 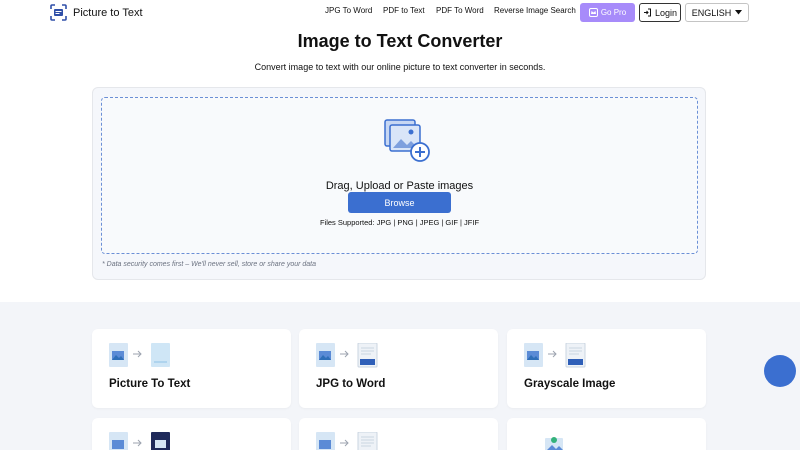 What do you see at coordinates (347, 441) in the screenshot?
I see `image-to-doc-icon` at bounding box center [347, 441].